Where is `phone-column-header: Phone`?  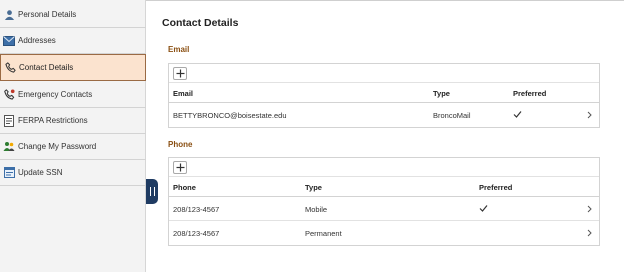 phone-column-header: Phone is located at coordinates (184, 187).